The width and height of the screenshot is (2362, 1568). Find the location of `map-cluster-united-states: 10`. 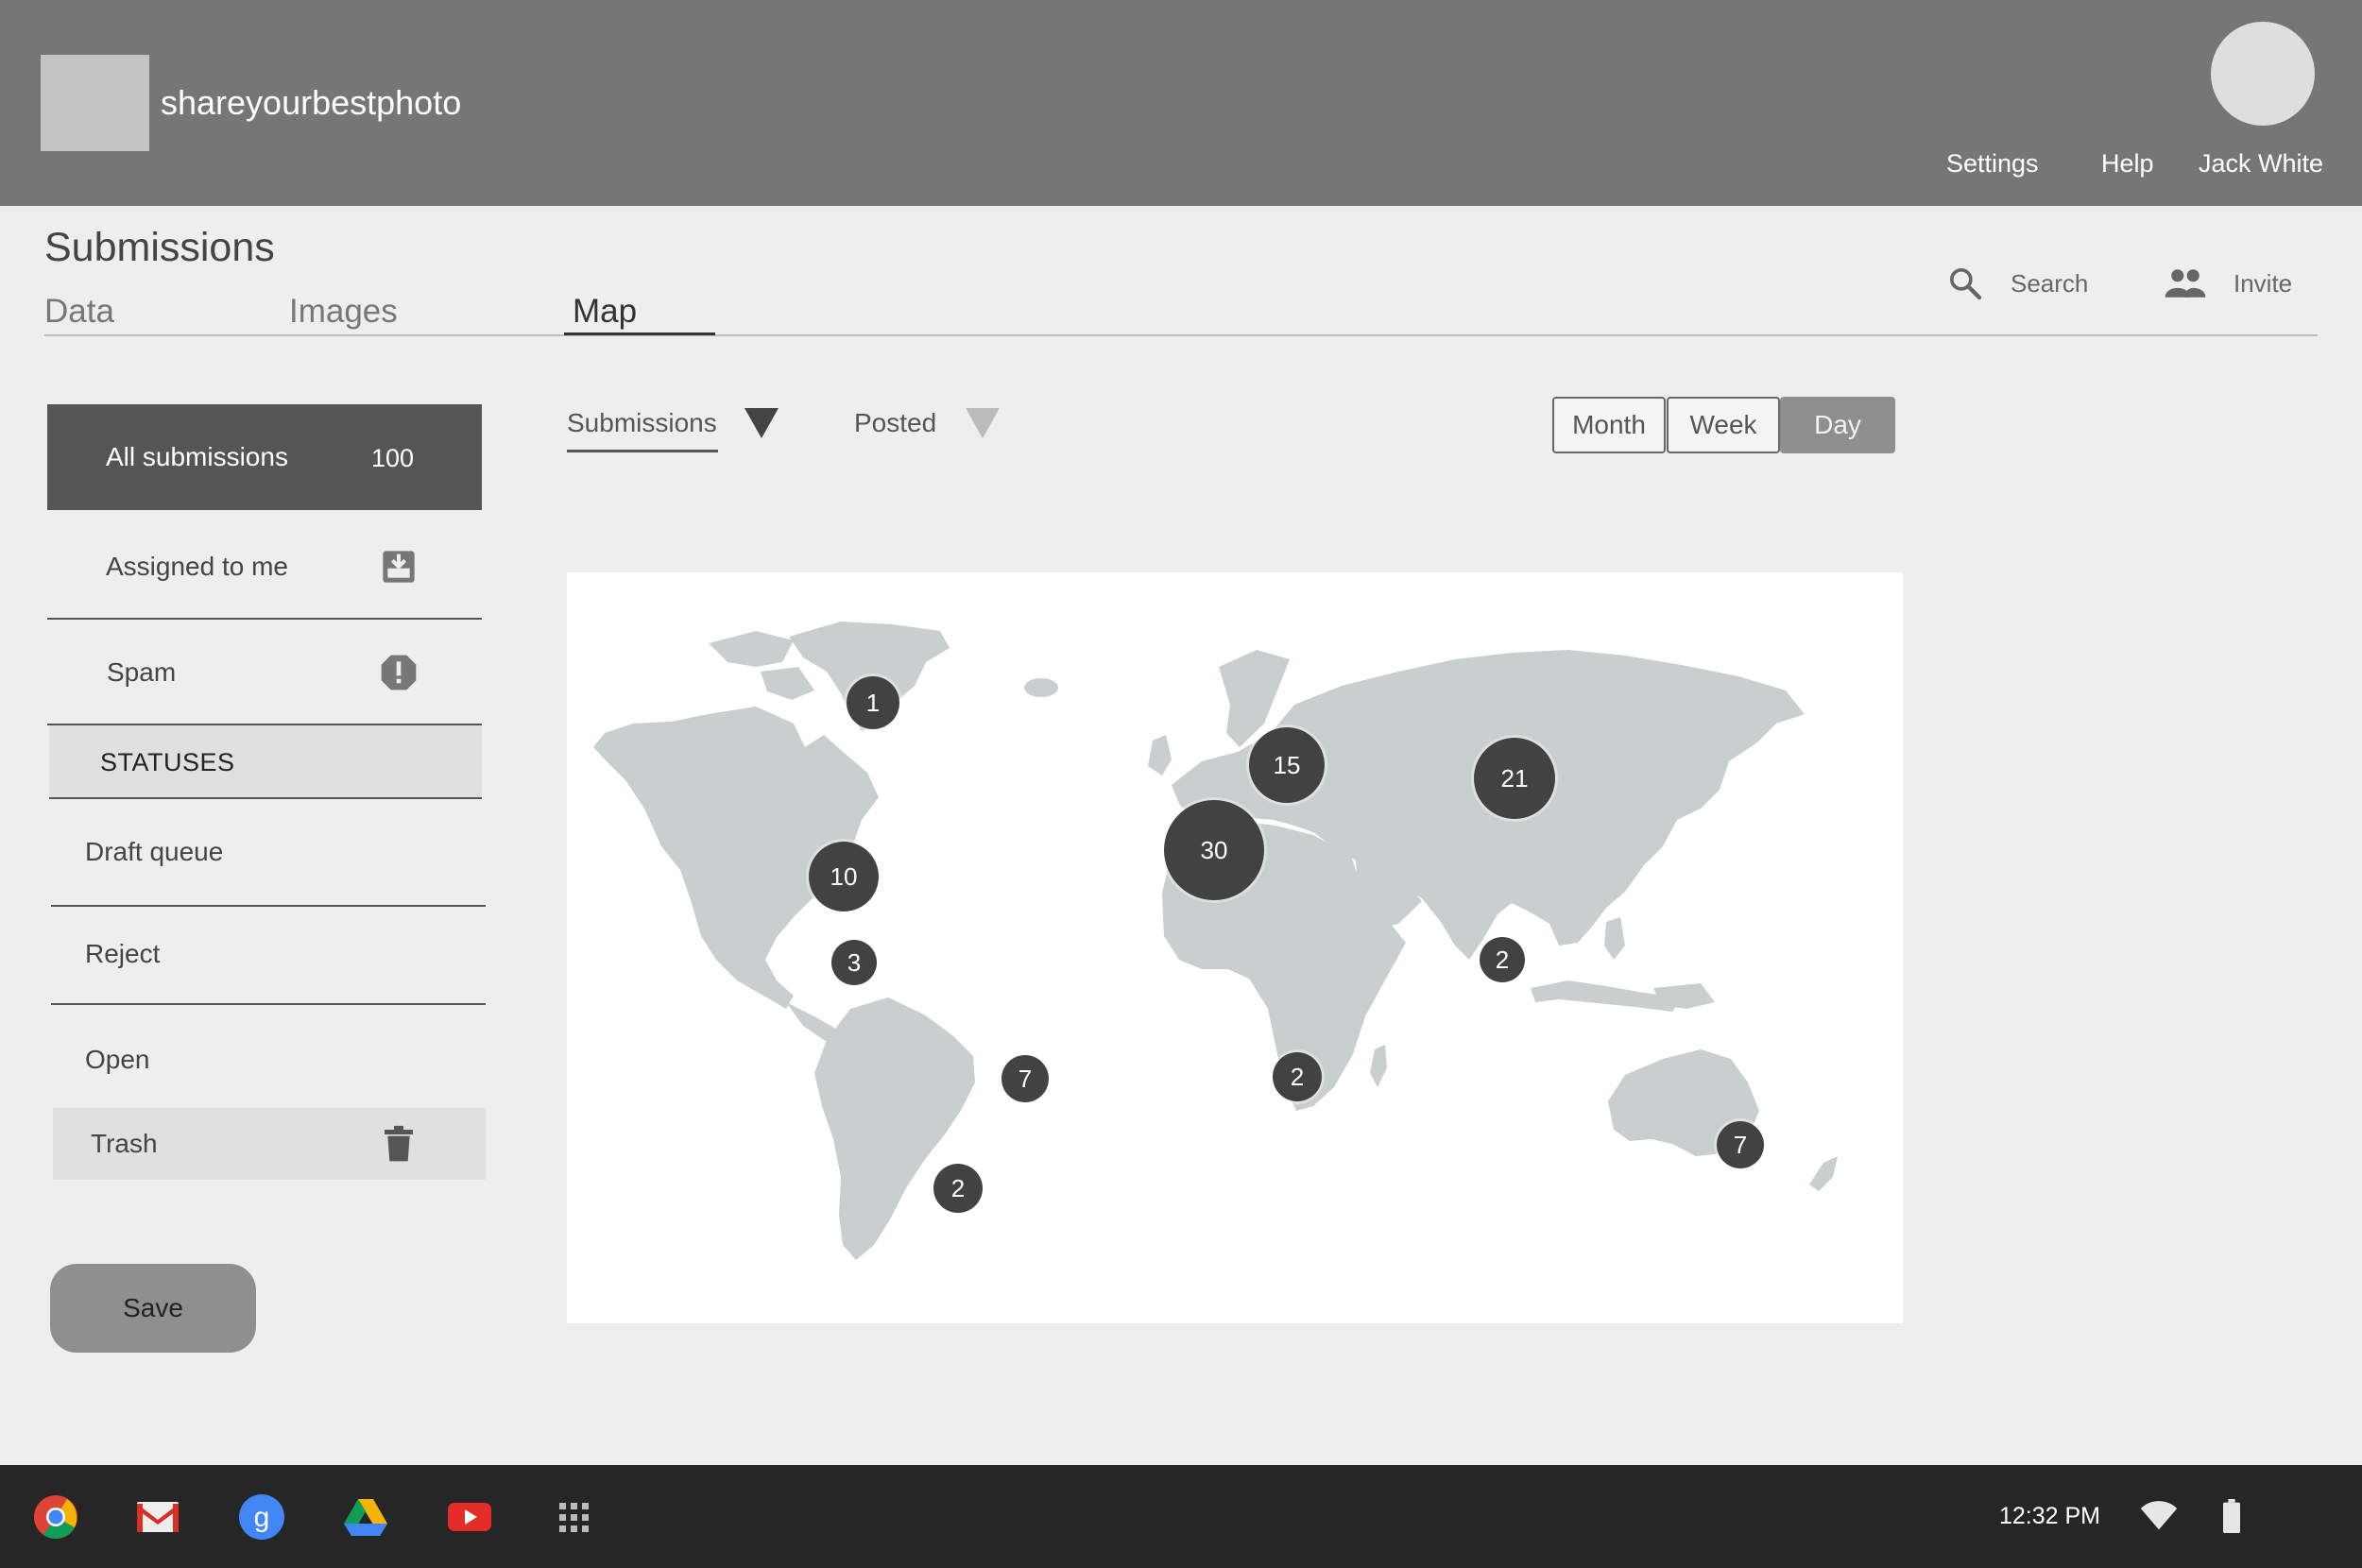

map-cluster-united-states: 10 is located at coordinates (844, 877).